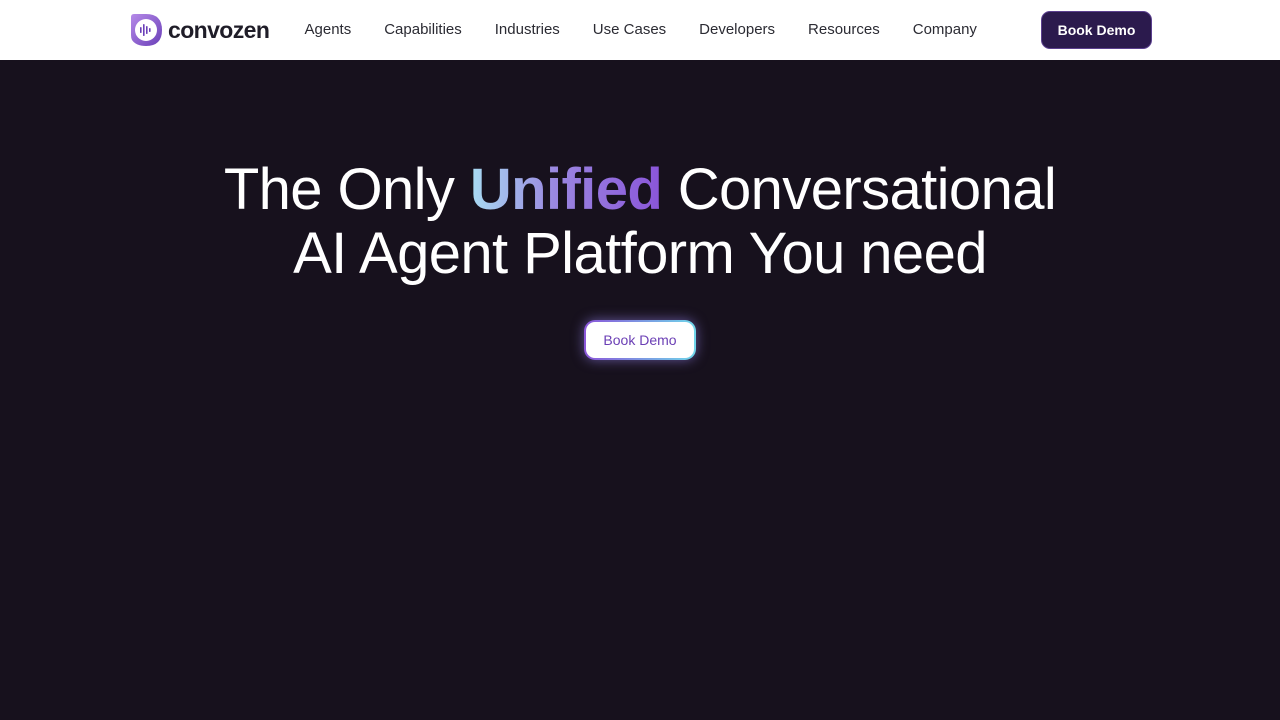  Describe the element at coordinates (844, 30) in the screenshot. I see `nav-item-resources: Resources` at that location.